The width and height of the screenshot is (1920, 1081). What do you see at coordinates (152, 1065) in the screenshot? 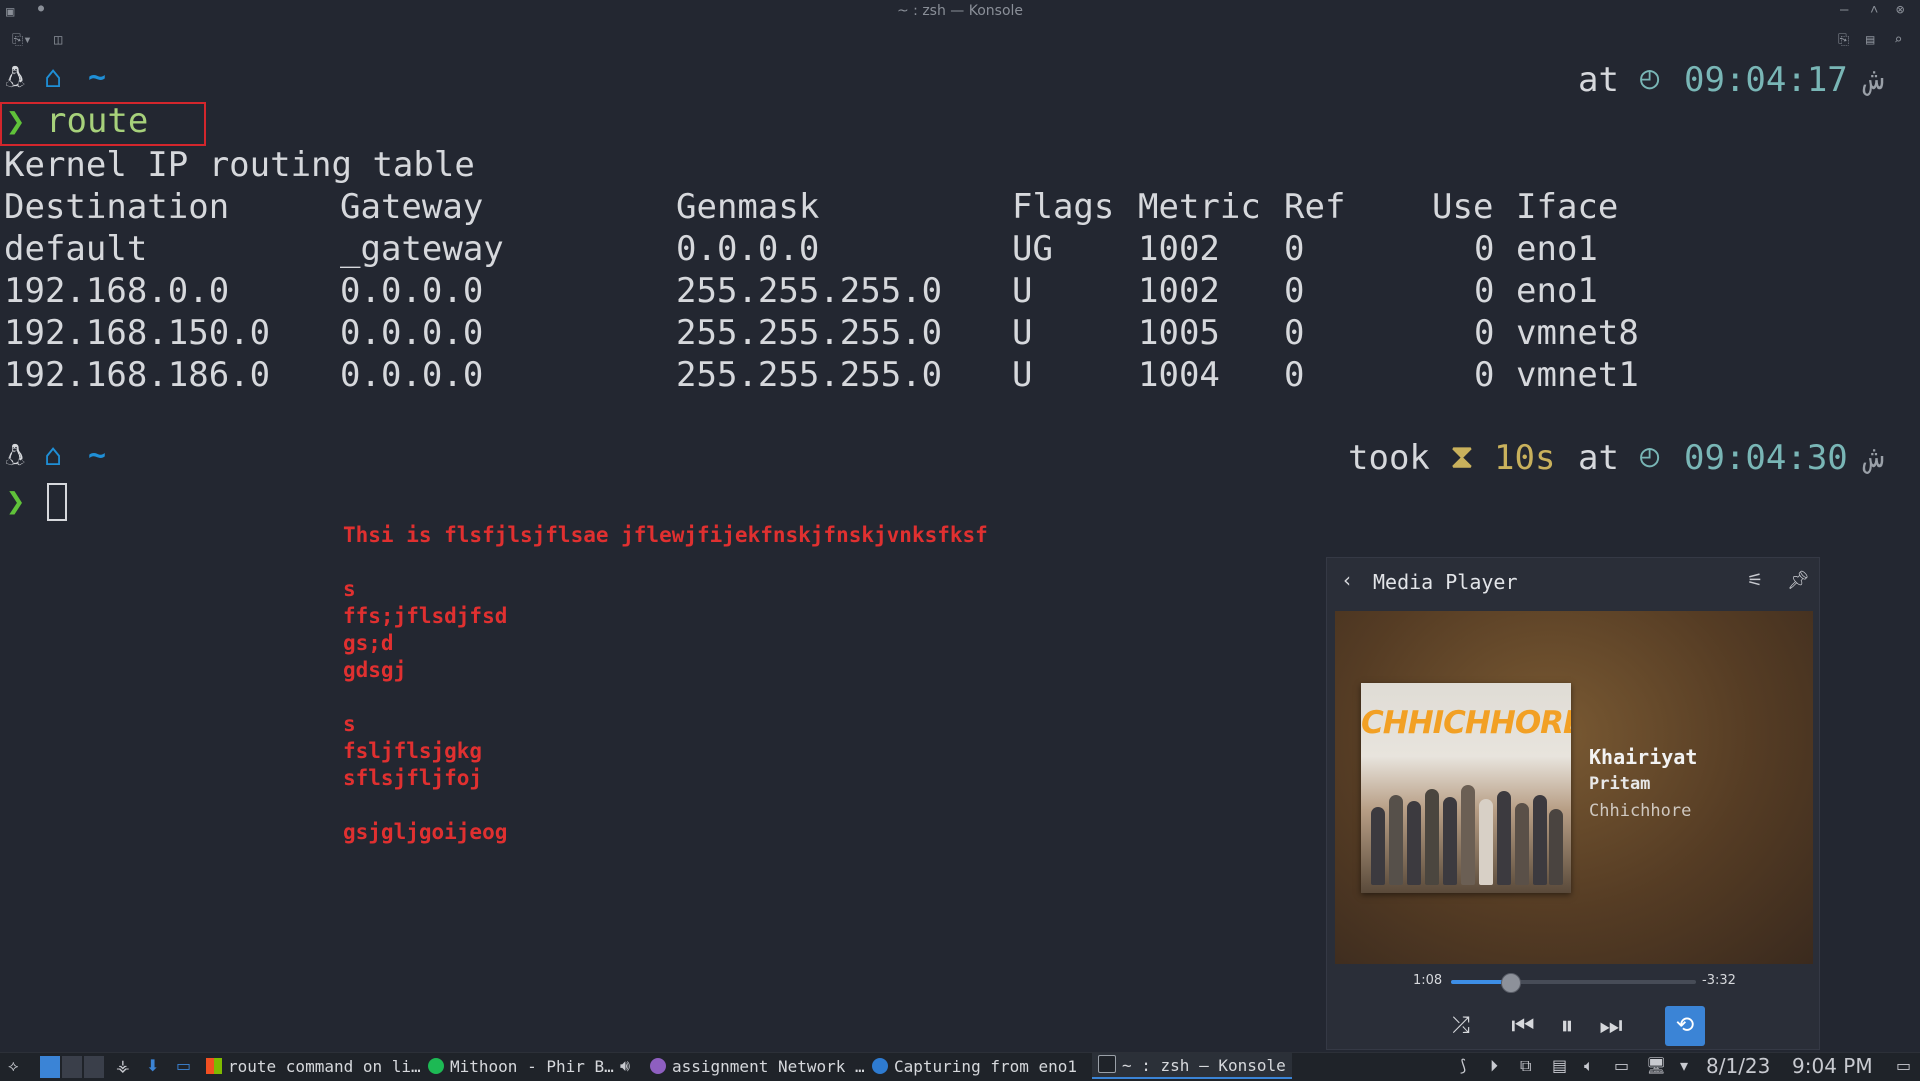
I see `download-icon: ⬇` at bounding box center [152, 1065].